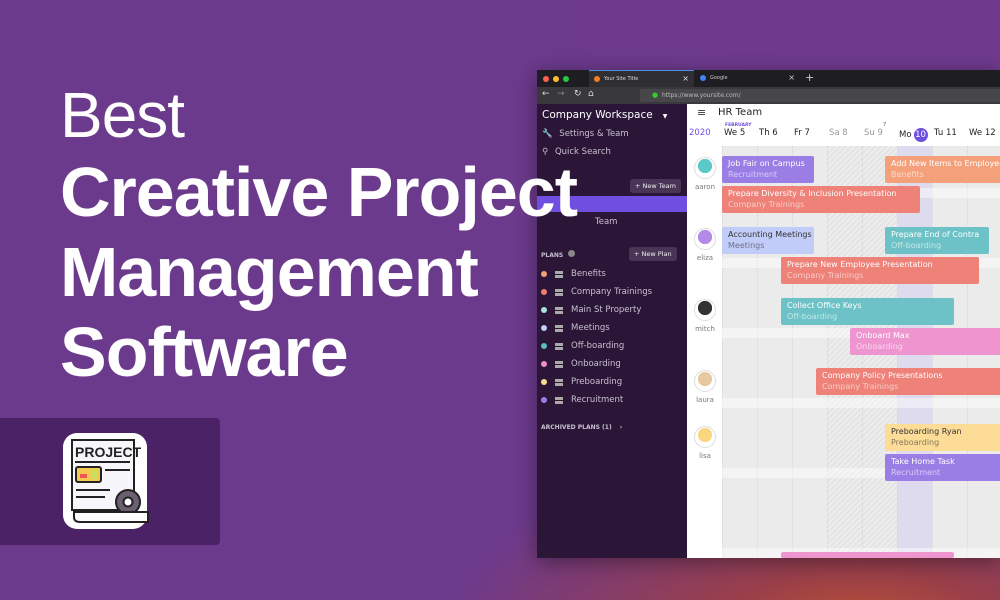  I want to click on info-icon, so click(572, 253).